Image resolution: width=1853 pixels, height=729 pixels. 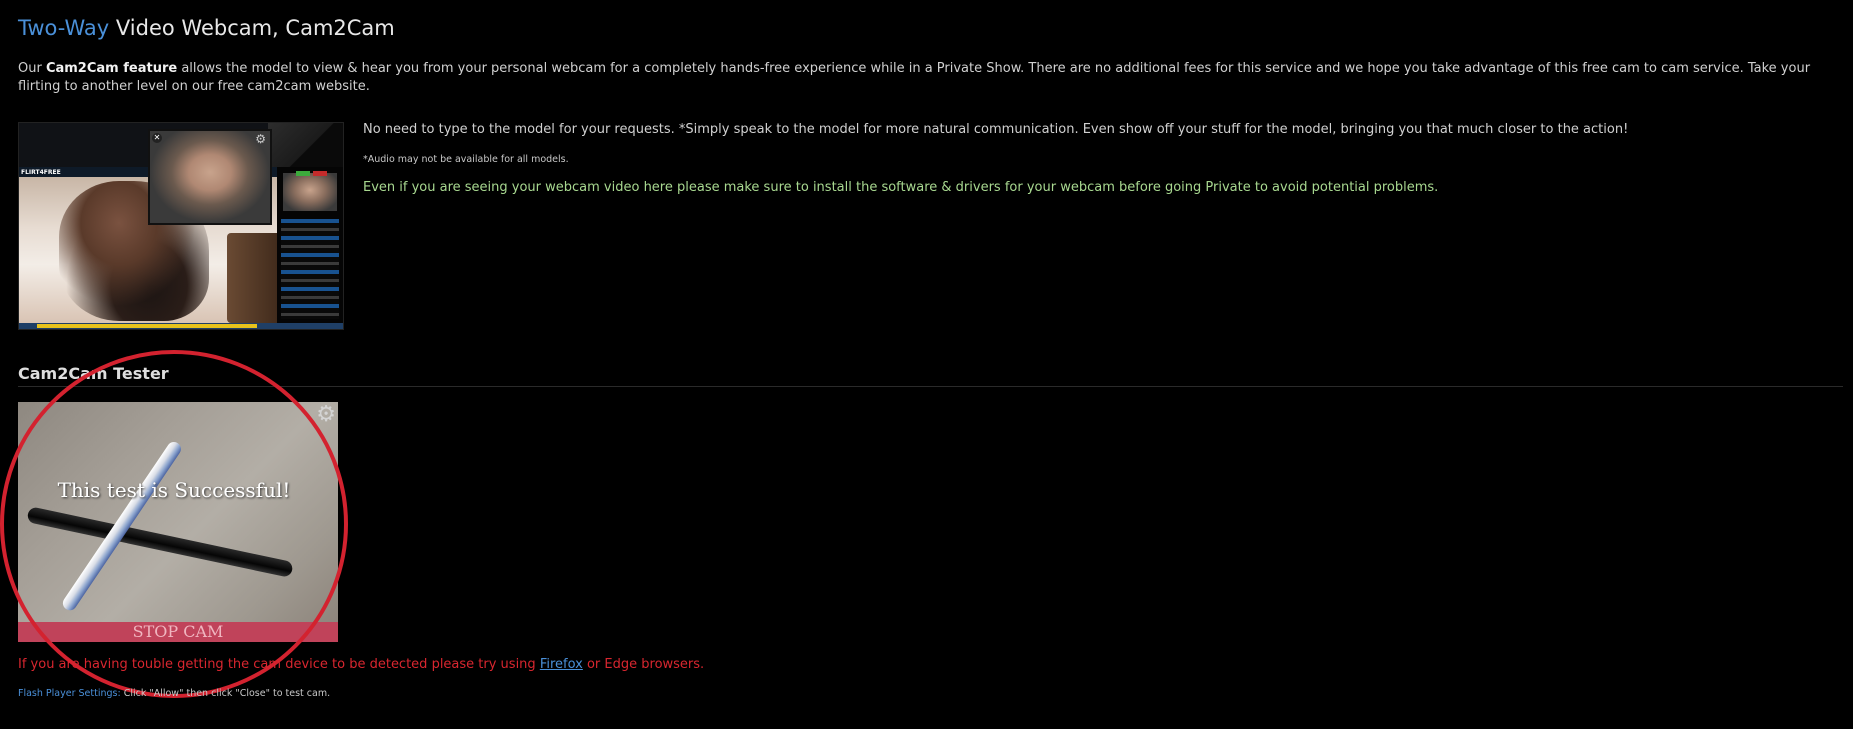 I want to click on cam2cam-preview-image: FLIRT4FREE ✕ ⚙, so click(x=181, y=226).